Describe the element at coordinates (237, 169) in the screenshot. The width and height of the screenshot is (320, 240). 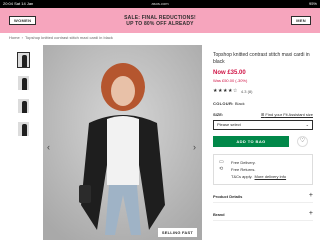
I see `free-returns-row: ⟲ Free Returns.` at that location.